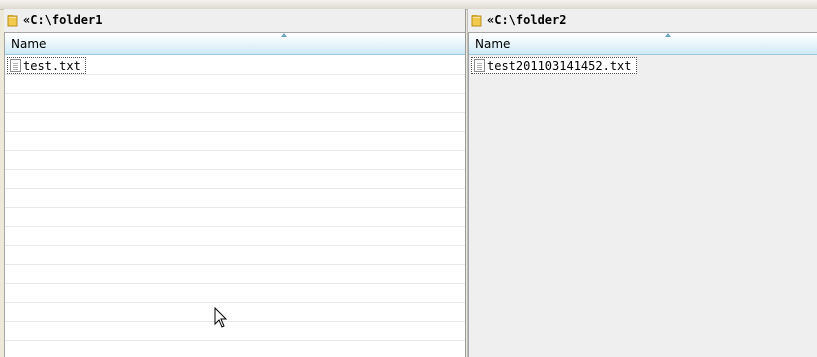 This screenshot has height=357, width=817. I want to click on file-name: test.txt, so click(52, 65).